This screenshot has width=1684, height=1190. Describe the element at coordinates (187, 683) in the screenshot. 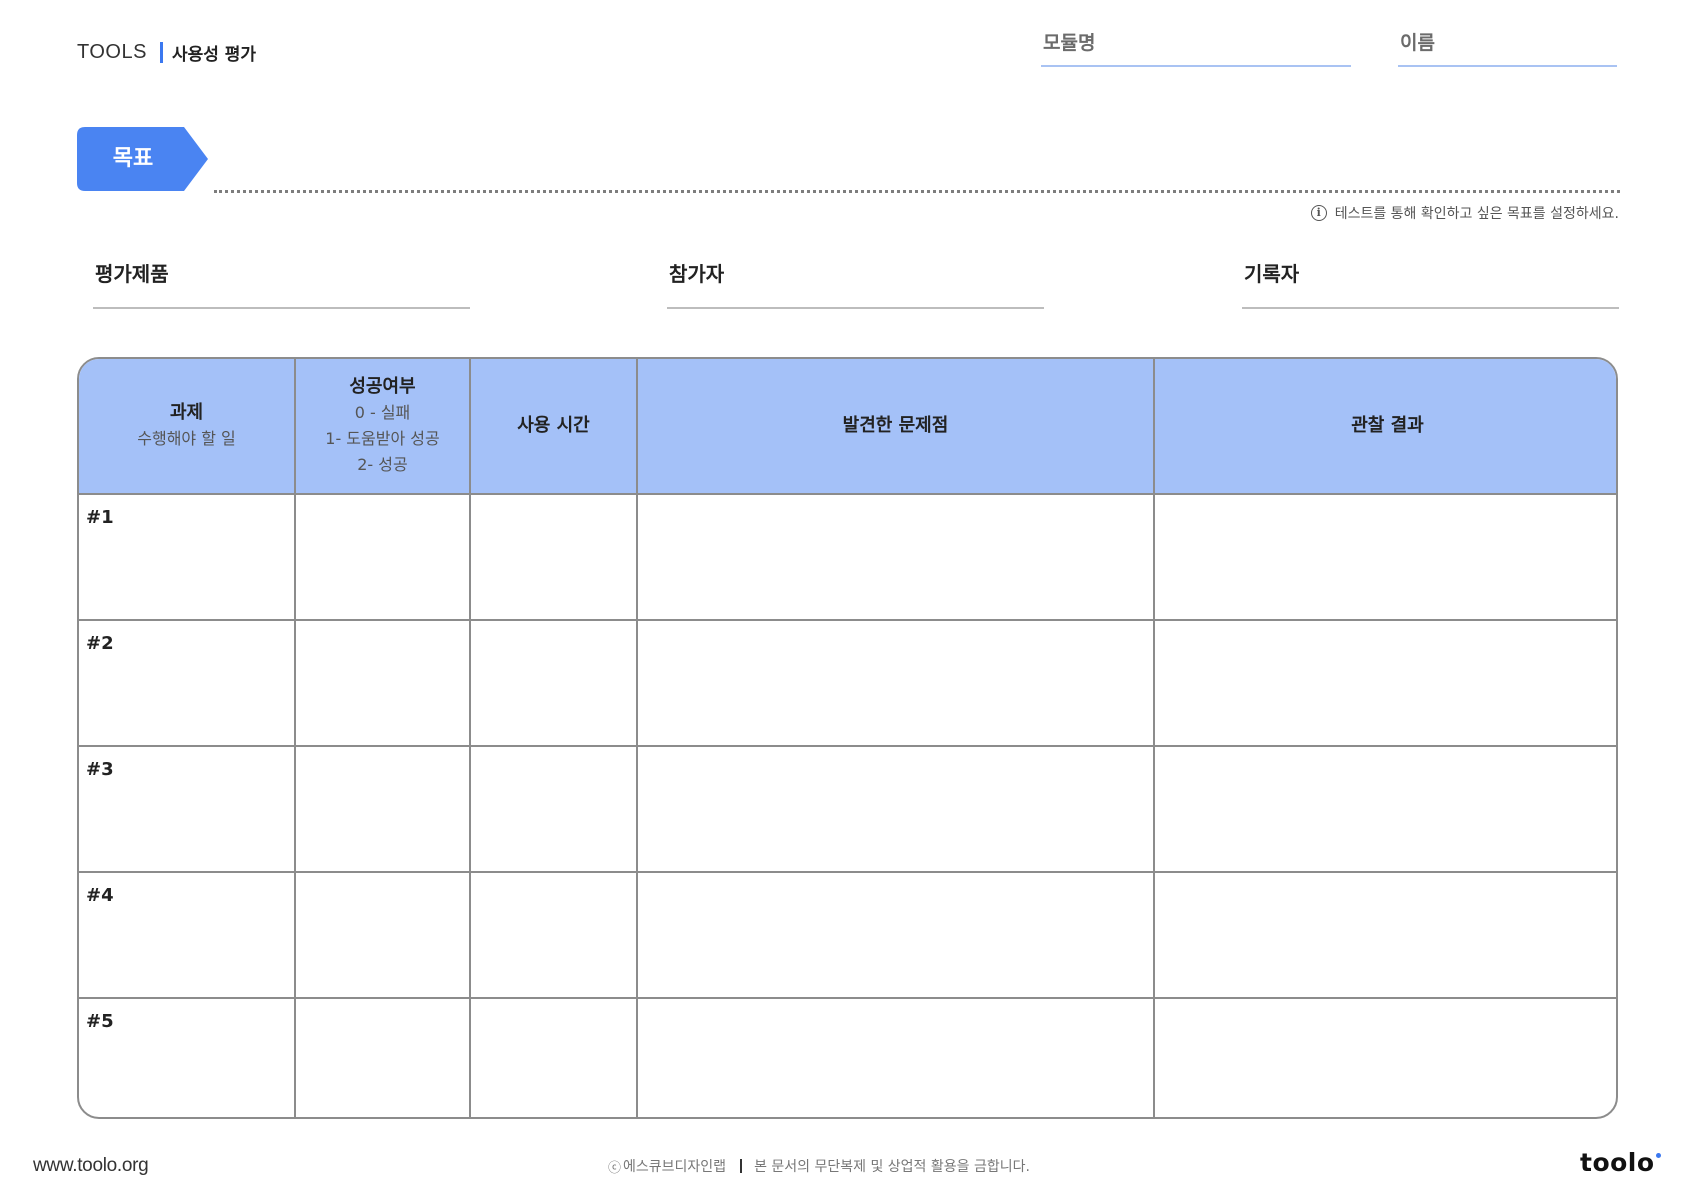

I see `task-cell: #2` at that location.